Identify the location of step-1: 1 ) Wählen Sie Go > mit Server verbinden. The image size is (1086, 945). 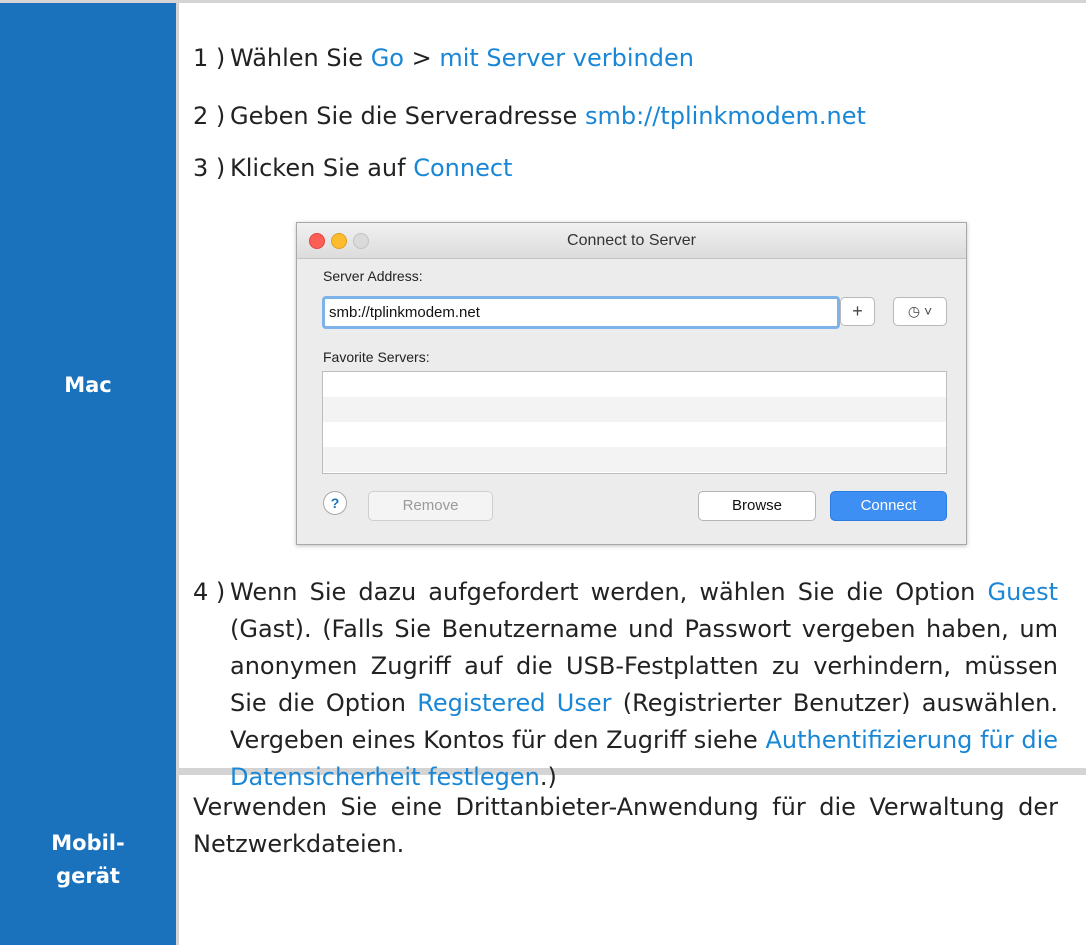
(443, 58).